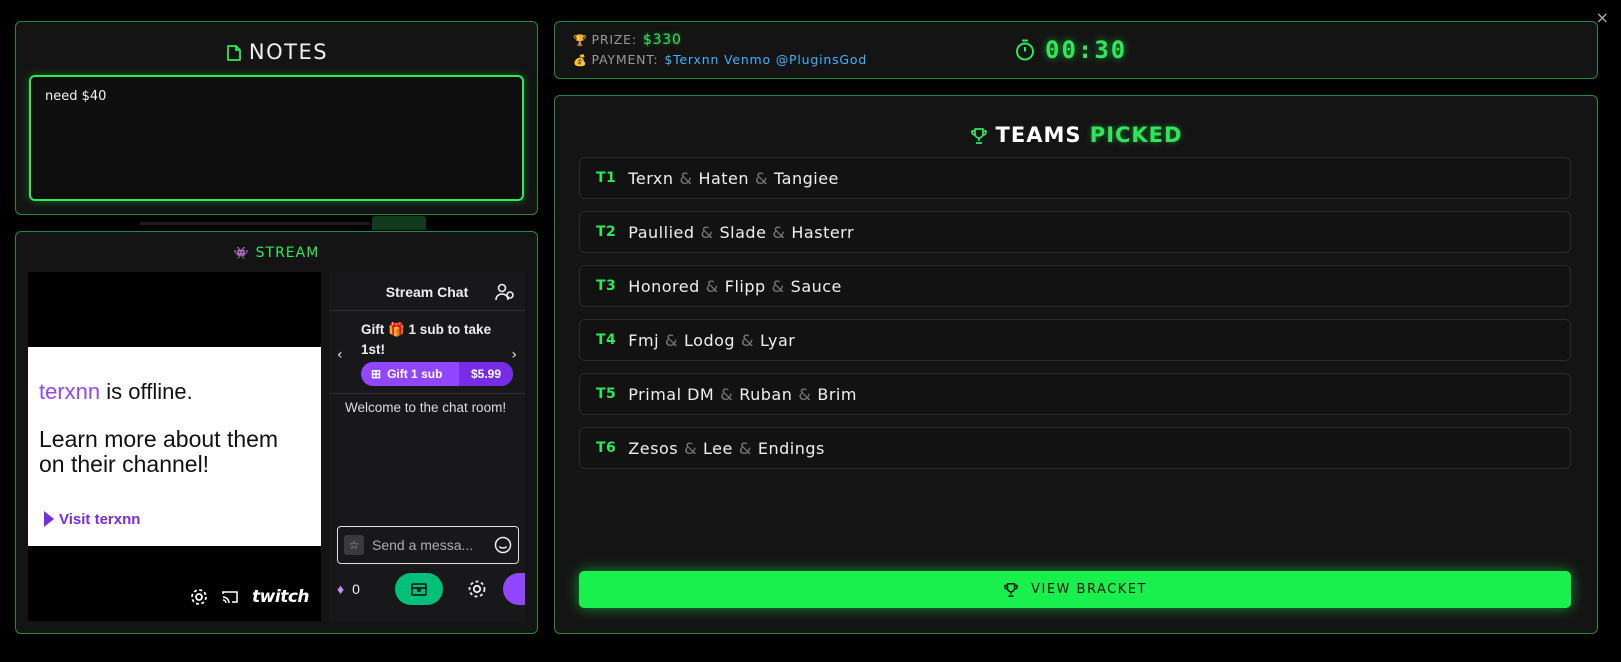  What do you see at coordinates (427, 291) in the screenshot?
I see `chat-header: Stream Chat` at bounding box center [427, 291].